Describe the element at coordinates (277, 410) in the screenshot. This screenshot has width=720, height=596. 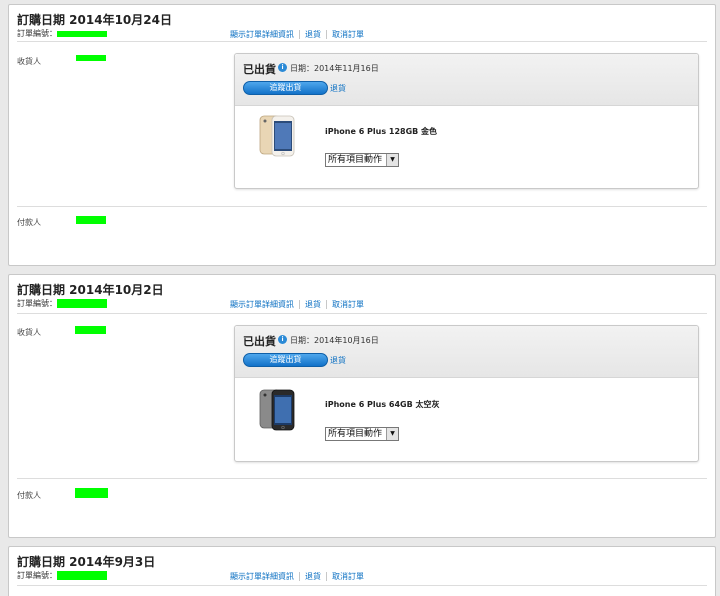
I see `product-image-space-gray-iphone` at that location.